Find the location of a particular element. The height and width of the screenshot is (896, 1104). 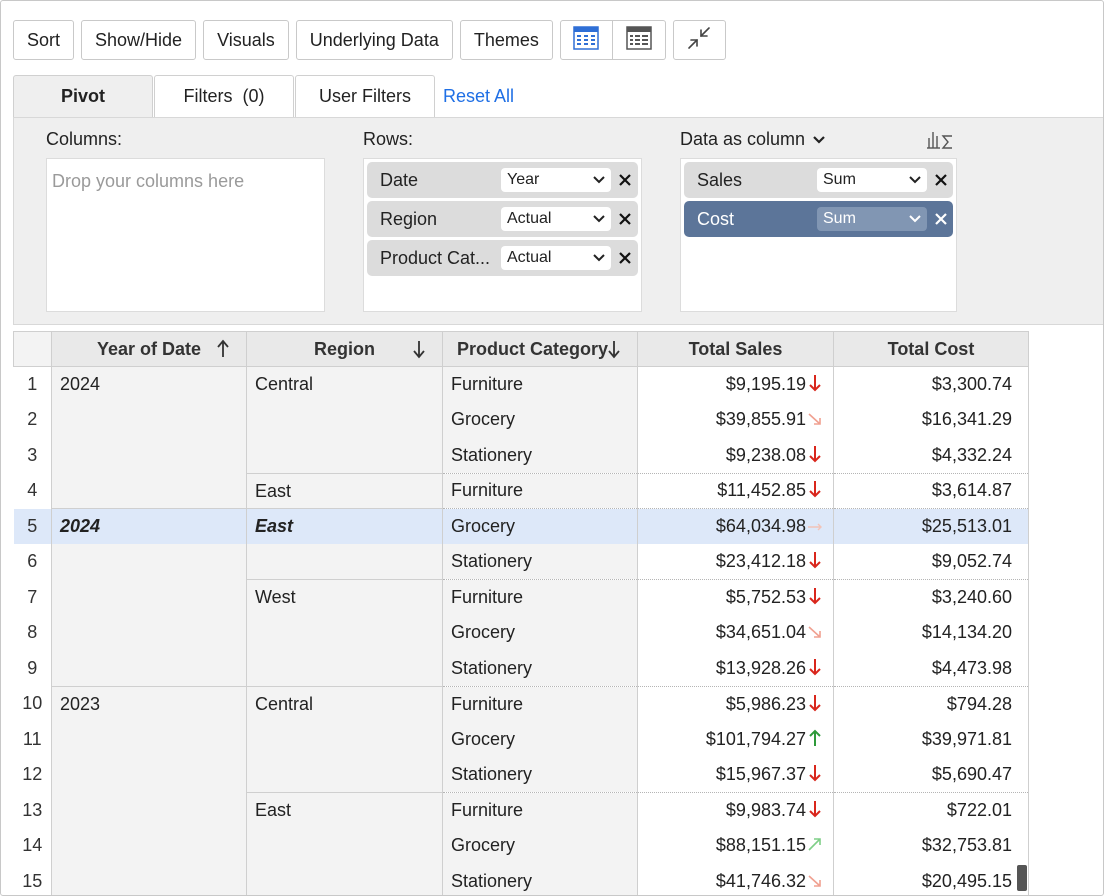

row-pill-date: Date Year is located at coordinates (502, 180).